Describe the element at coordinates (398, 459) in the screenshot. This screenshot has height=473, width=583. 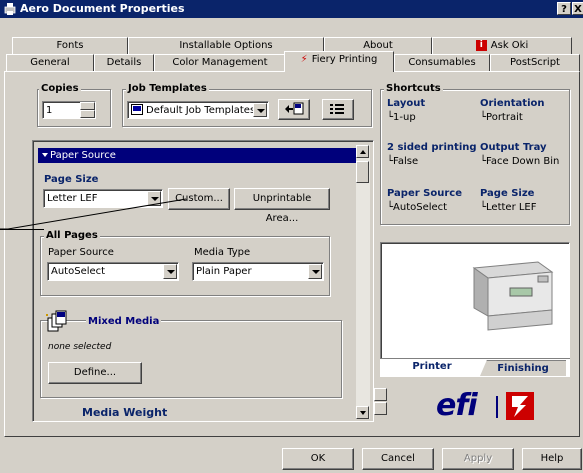
I see `cancel-button: Cancel` at that location.